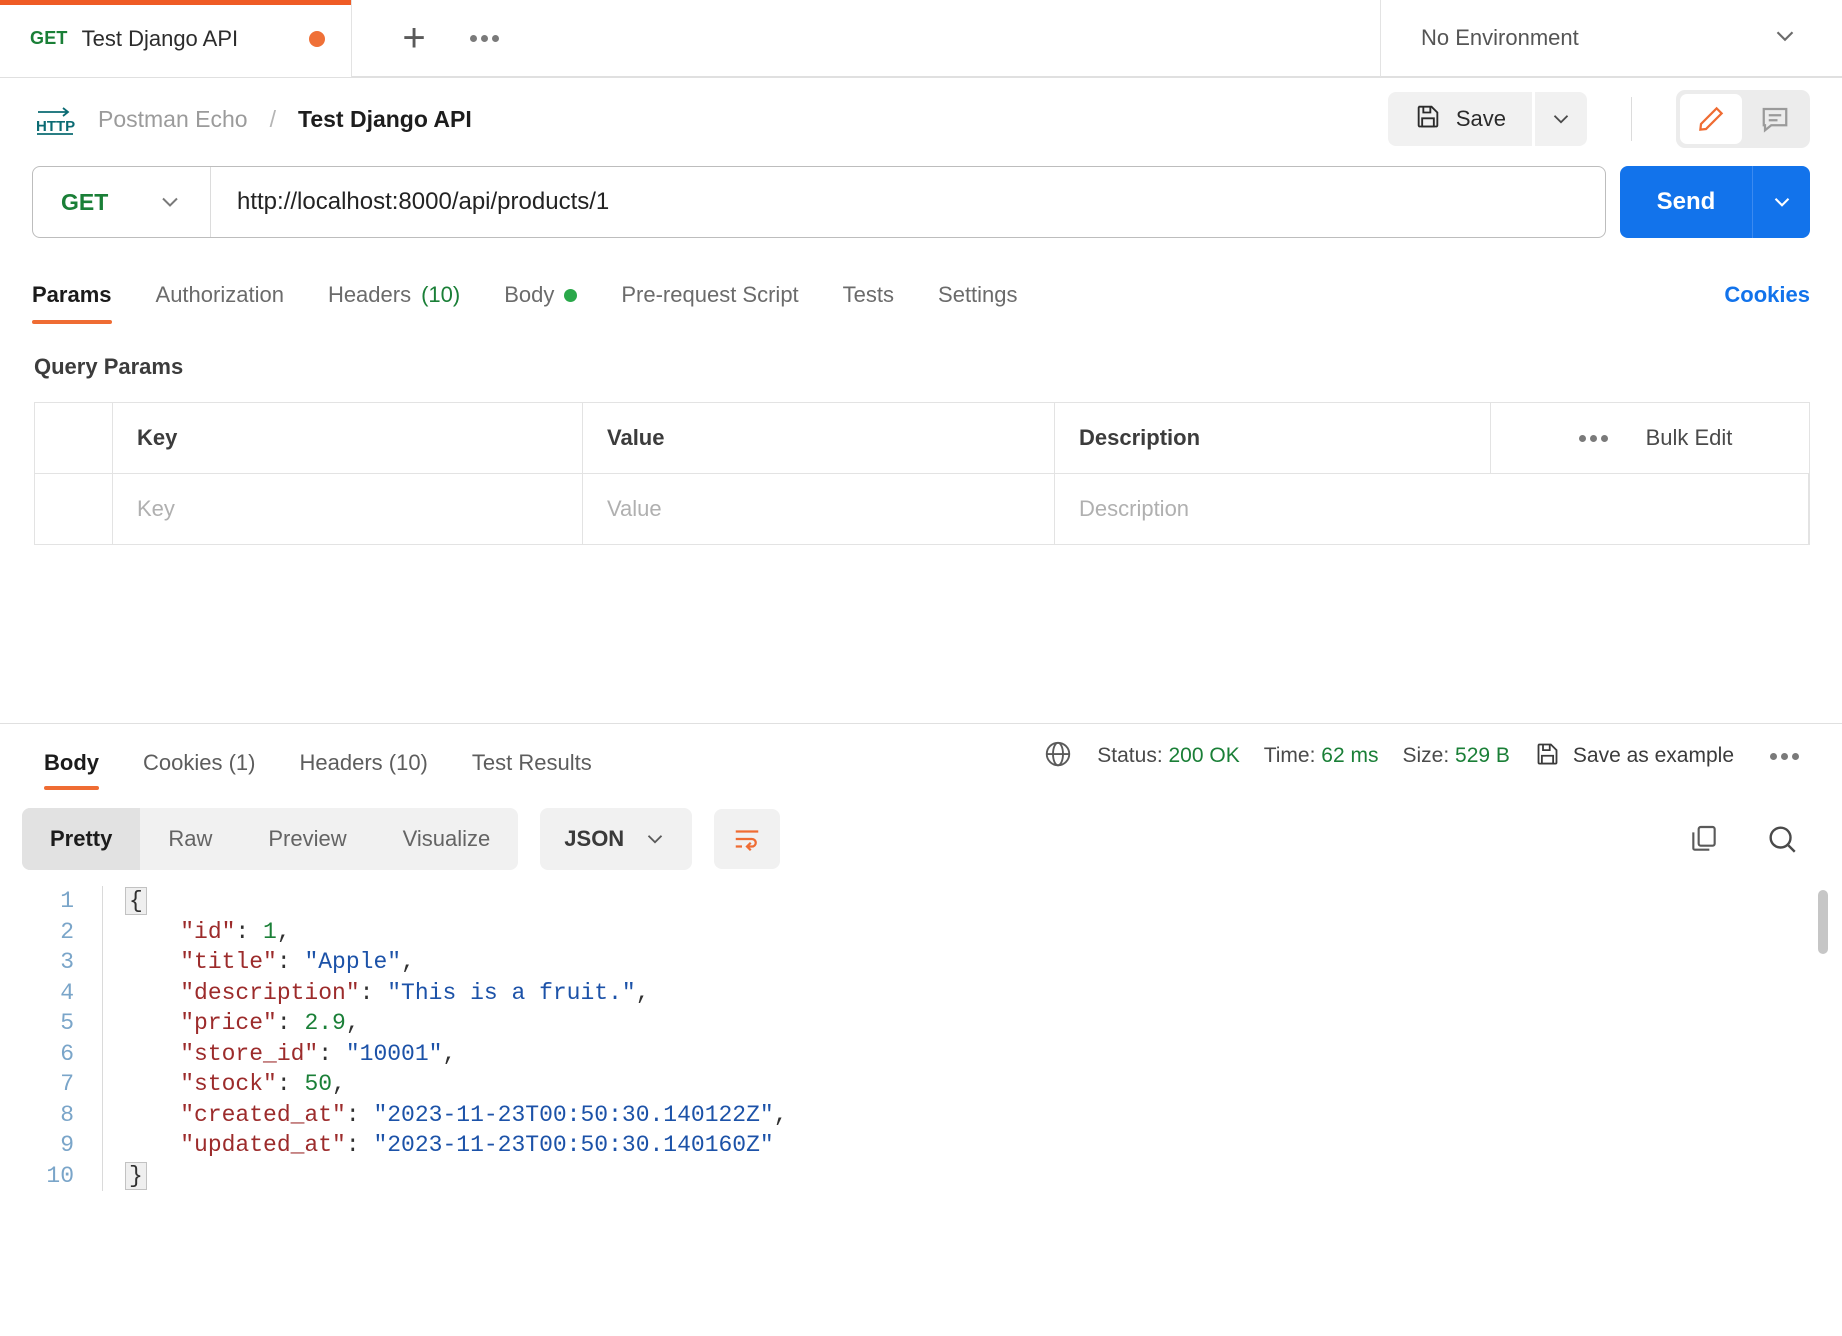 This screenshot has height=1336, width=1842. Describe the element at coordinates (199, 770) in the screenshot. I see `response-tab-cookies: Cookies (1)` at that location.